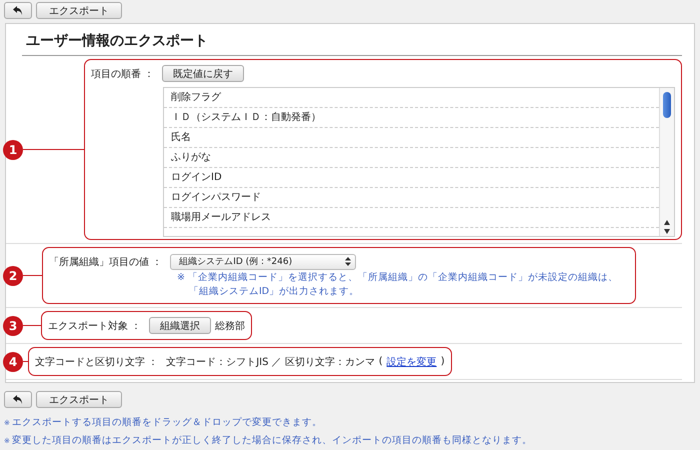  Describe the element at coordinates (667, 222) in the screenshot. I see `scroll-up-arrow-icon` at that location.